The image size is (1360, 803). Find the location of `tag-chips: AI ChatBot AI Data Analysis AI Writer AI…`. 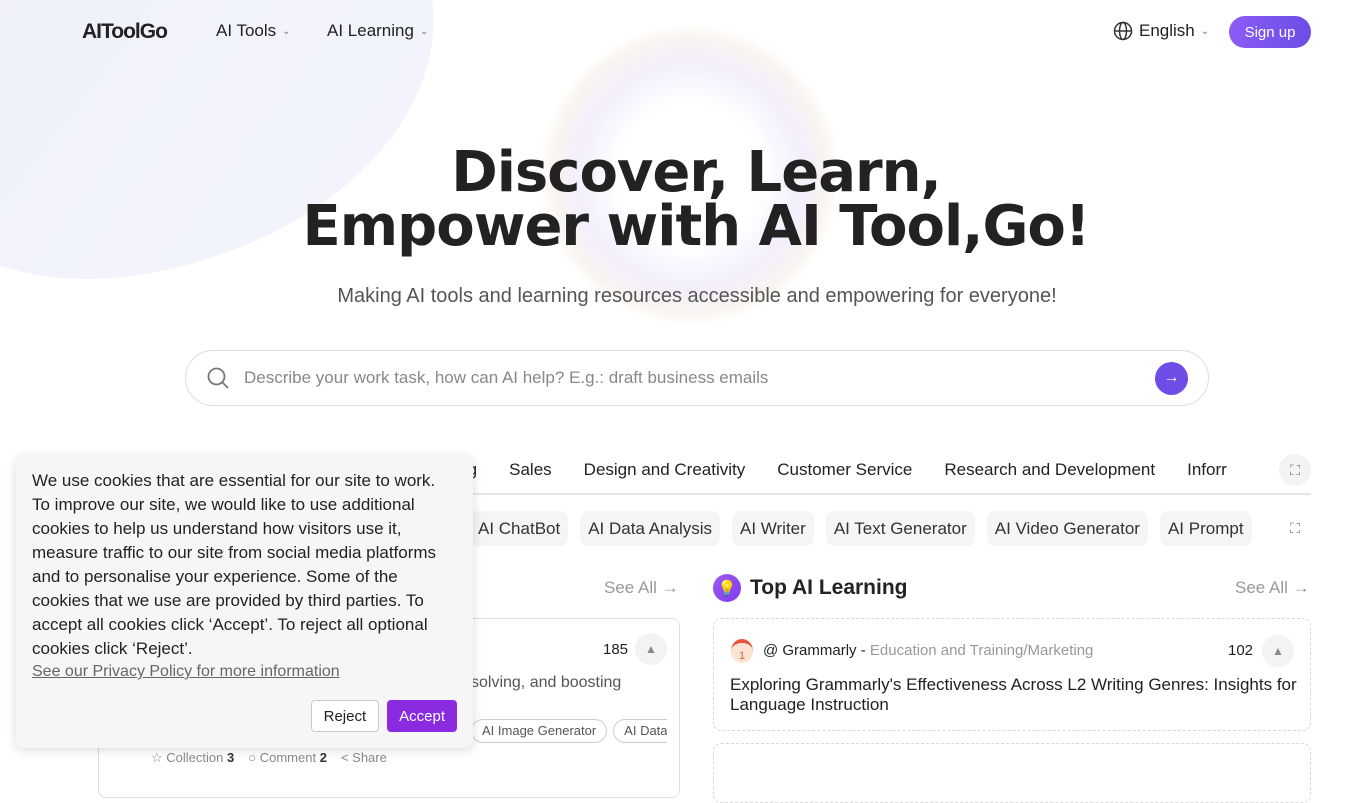

tag-chips: AI ChatBot AI Data Analysis AI Writer AI… is located at coordinates (870, 528).